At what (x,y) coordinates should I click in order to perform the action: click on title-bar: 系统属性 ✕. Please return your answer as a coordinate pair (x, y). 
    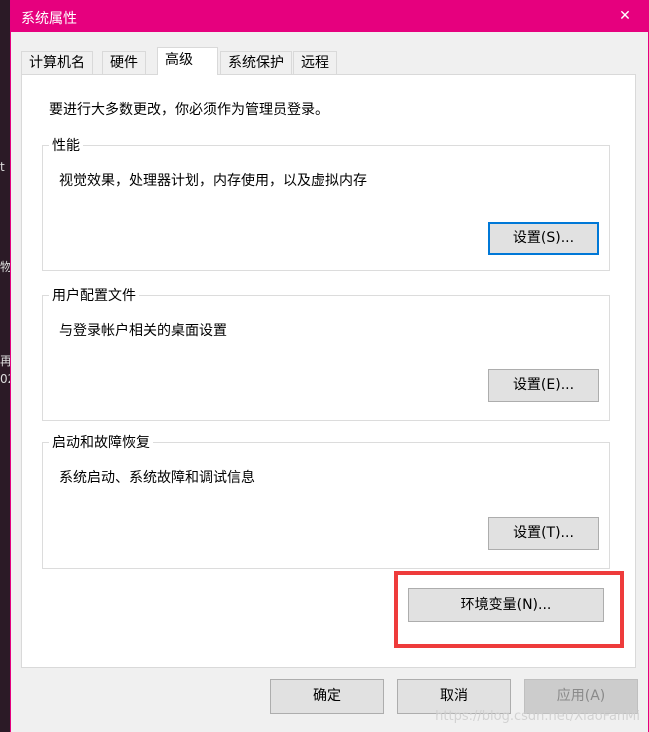
    Looking at the image, I should click on (329, 16).